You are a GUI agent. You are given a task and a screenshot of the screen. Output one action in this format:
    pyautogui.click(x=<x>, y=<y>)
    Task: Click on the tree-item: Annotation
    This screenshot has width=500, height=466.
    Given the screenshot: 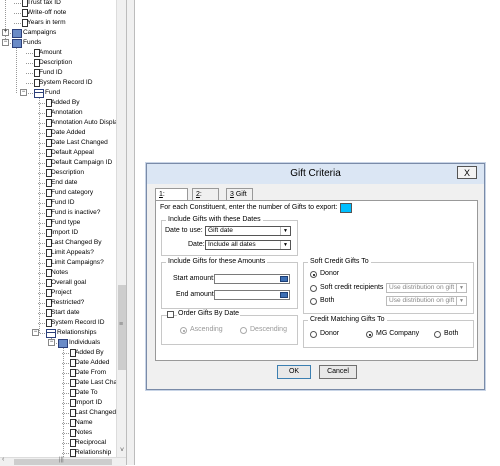 What is the action you would take?
    pyautogui.click(x=58, y=113)
    